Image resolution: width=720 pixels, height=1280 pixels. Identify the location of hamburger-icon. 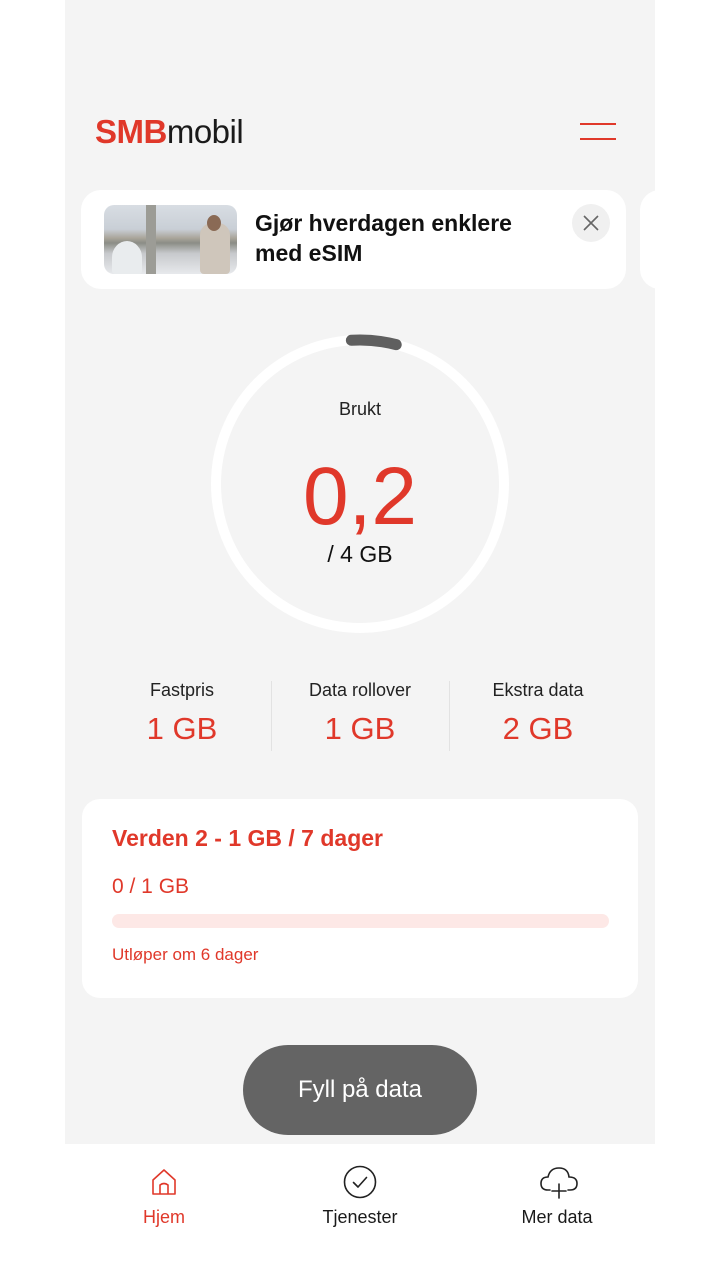
(597, 132).